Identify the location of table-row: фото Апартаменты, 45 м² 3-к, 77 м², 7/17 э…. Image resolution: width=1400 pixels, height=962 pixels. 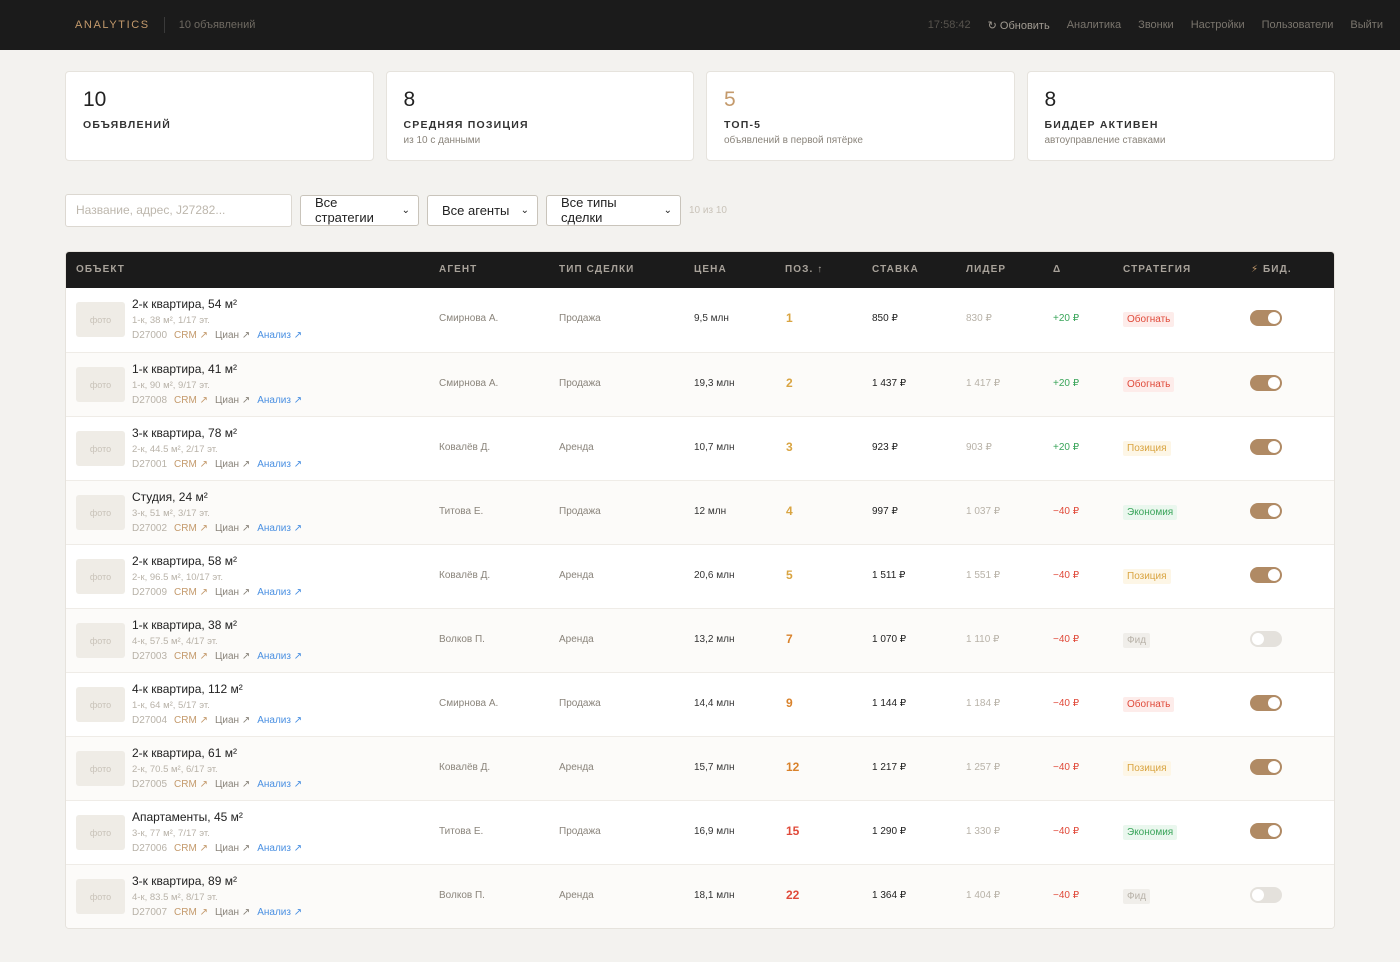
(700, 832).